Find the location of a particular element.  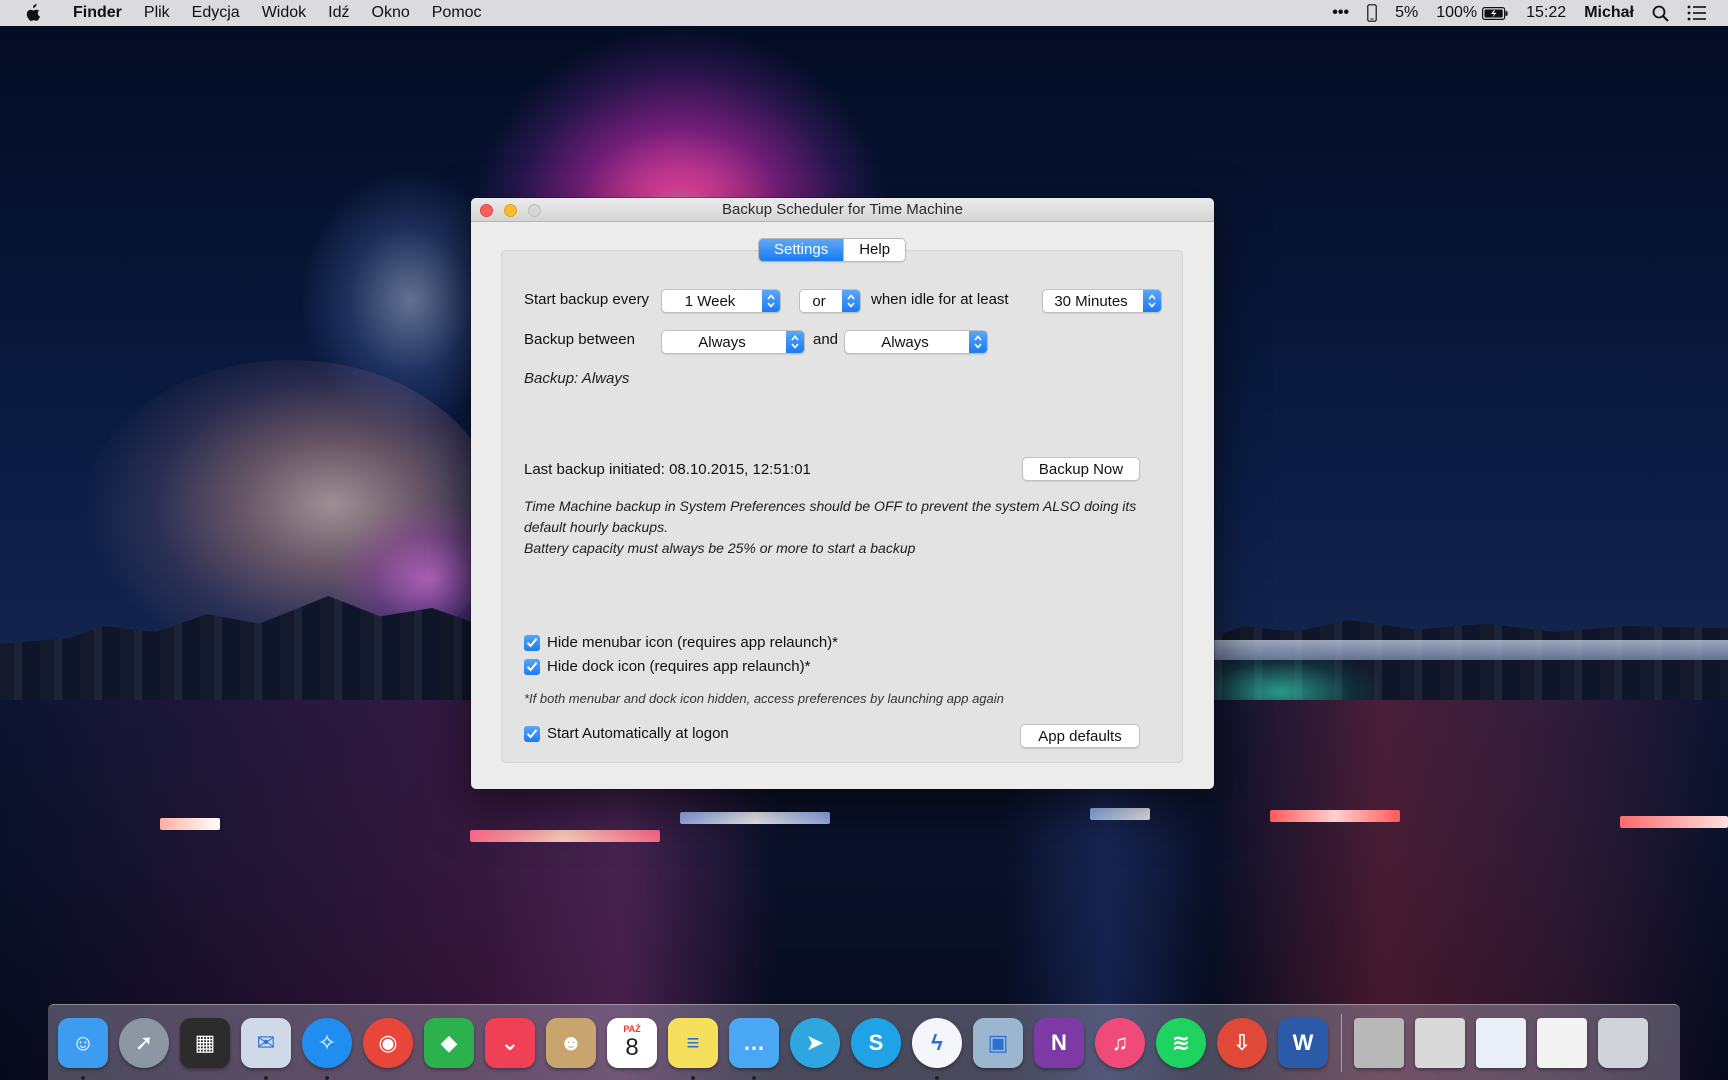

backup-now-button: Backup Now is located at coordinates (1081, 469).